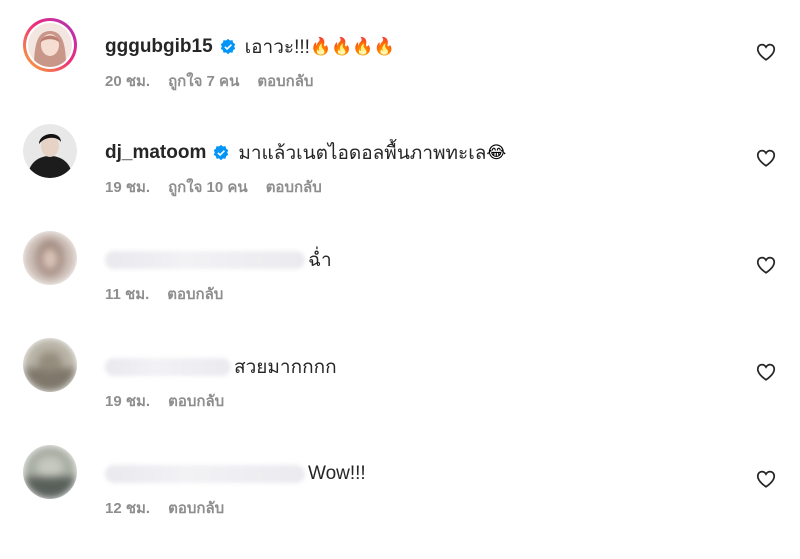 Image resolution: width=800 pixels, height=559 pixels. What do you see at coordinates (127, 81) in the screenshot?
I see `comment-time: 20 ชม.` at bounding box center [127, 81].